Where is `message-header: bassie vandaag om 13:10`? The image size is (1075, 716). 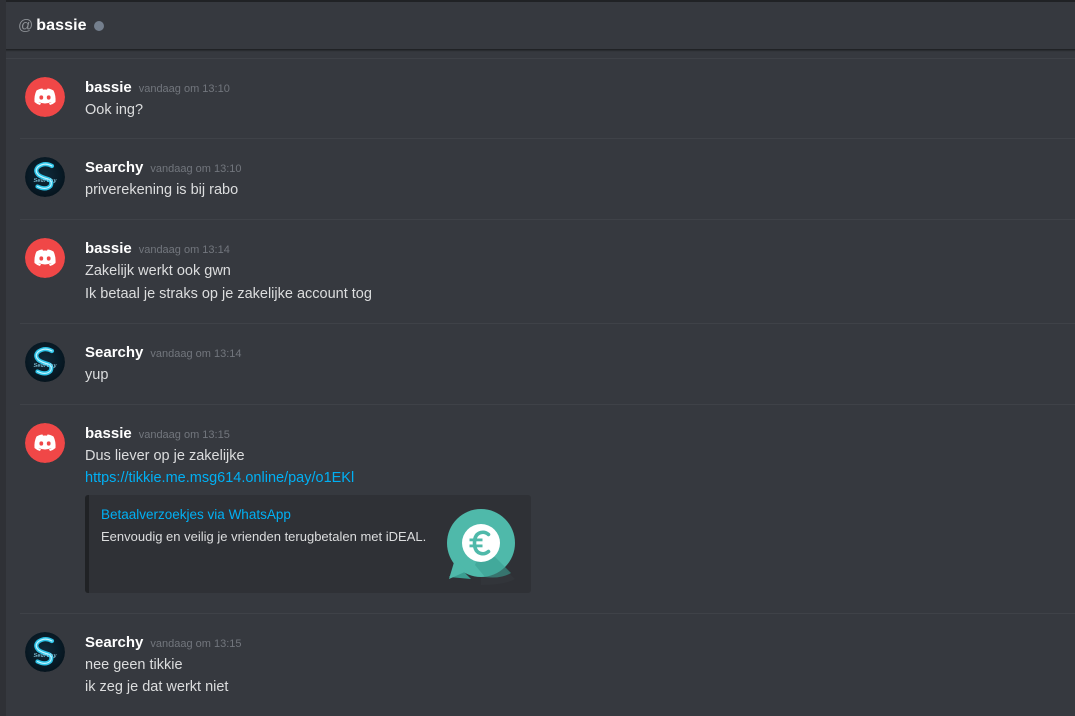 message-header: bassie vandaag om 13:10 is located at coordinates (157, 87).